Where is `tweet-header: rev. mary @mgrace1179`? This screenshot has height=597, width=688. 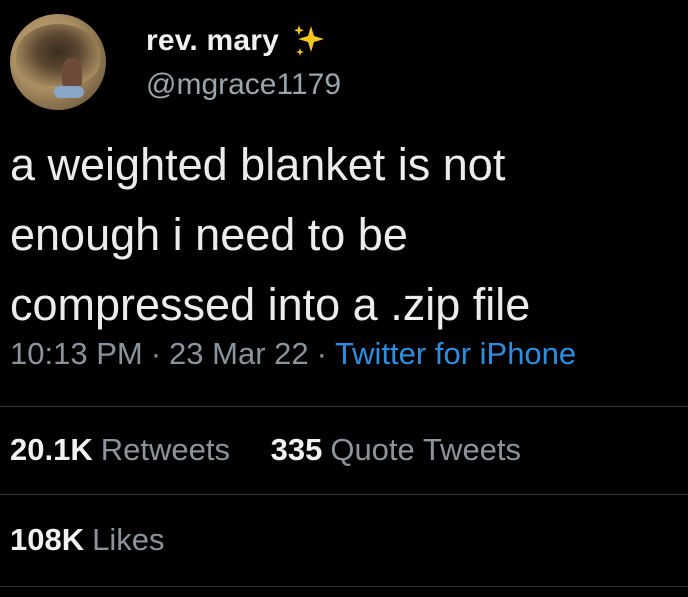 tweet-header: rev. mary @mgrace1179 is located at coordinates (175, 62).